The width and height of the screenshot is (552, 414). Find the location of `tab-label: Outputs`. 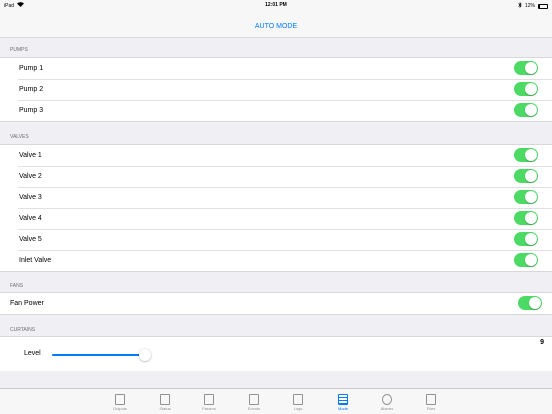

tab-label: Outputs is located at coordinates (119, 408).